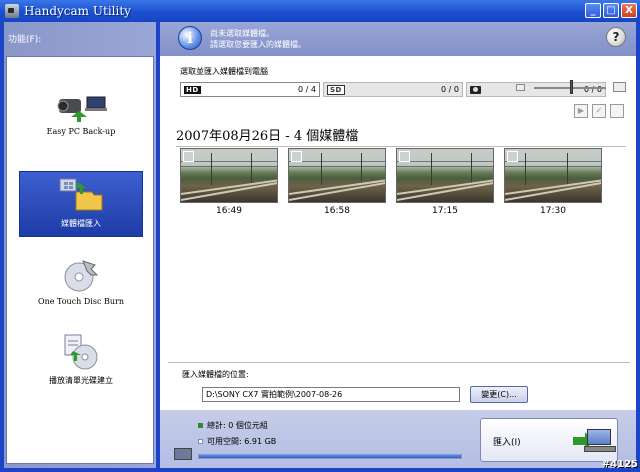 The height and width of the screenshot is (472, 640). What do you see at coordinates (326, 136) in the screenshot?
I see `group-count: 4 個媒體檔` at bounding box center [326, 136].